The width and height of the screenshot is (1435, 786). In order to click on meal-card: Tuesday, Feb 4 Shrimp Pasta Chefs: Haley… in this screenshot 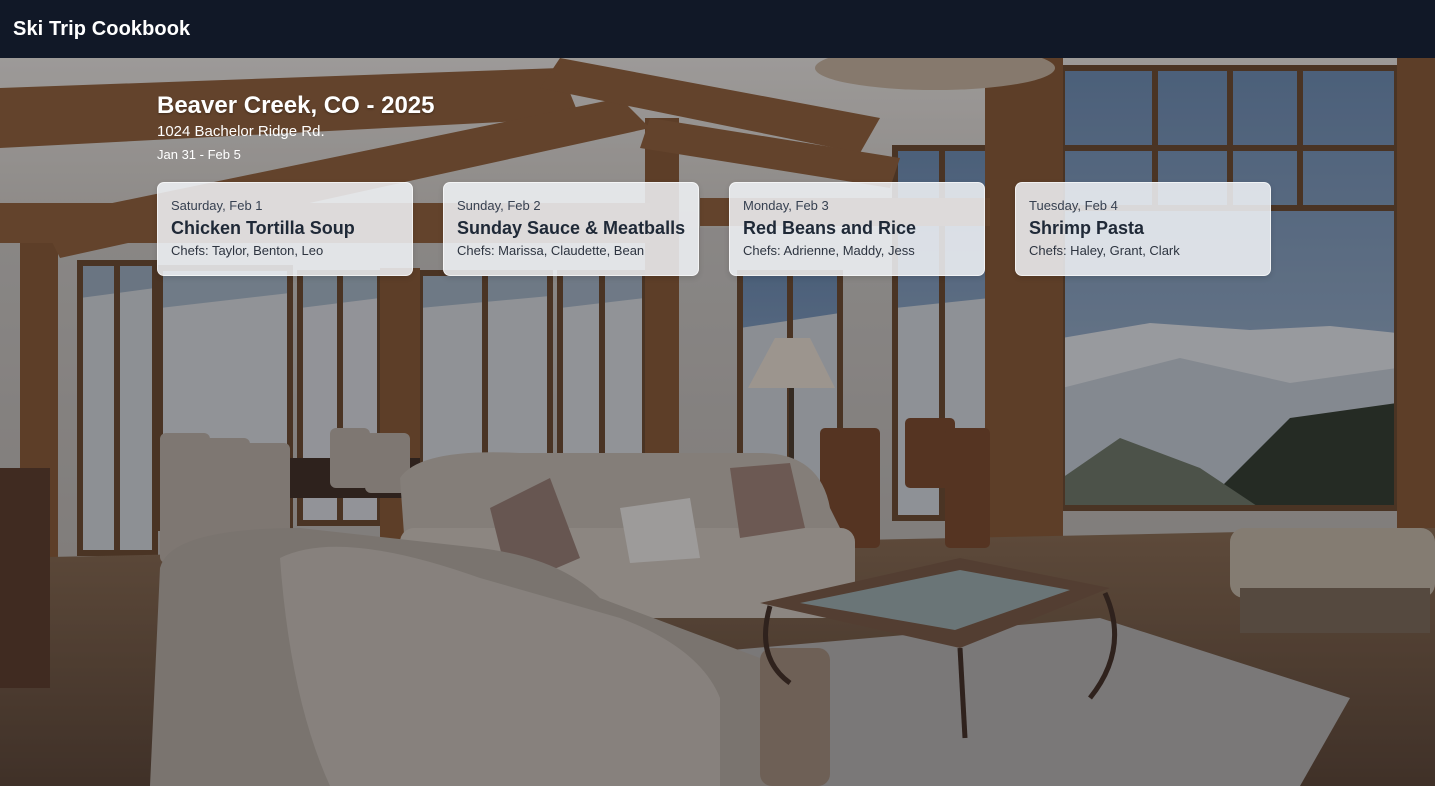, I will do `click(1143, 229)`.